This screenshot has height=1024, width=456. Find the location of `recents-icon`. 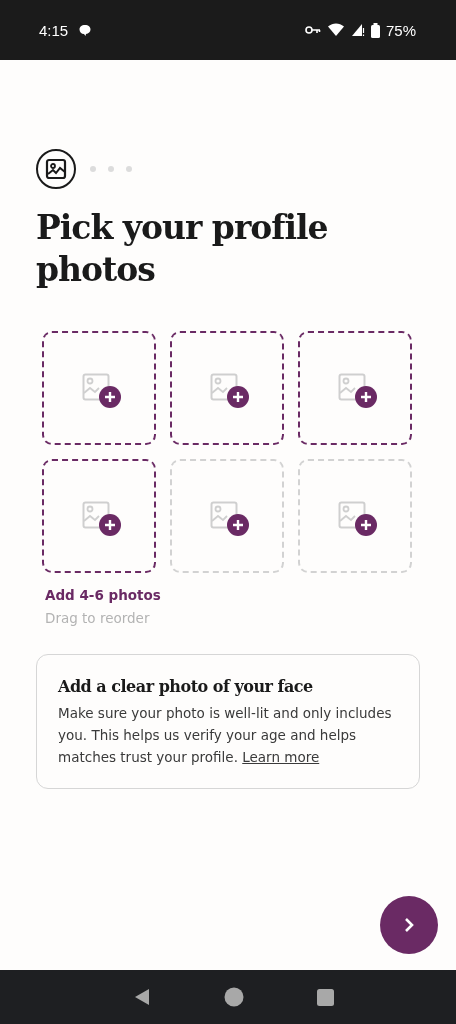

recents-icon is located at coordinates (325, 997).